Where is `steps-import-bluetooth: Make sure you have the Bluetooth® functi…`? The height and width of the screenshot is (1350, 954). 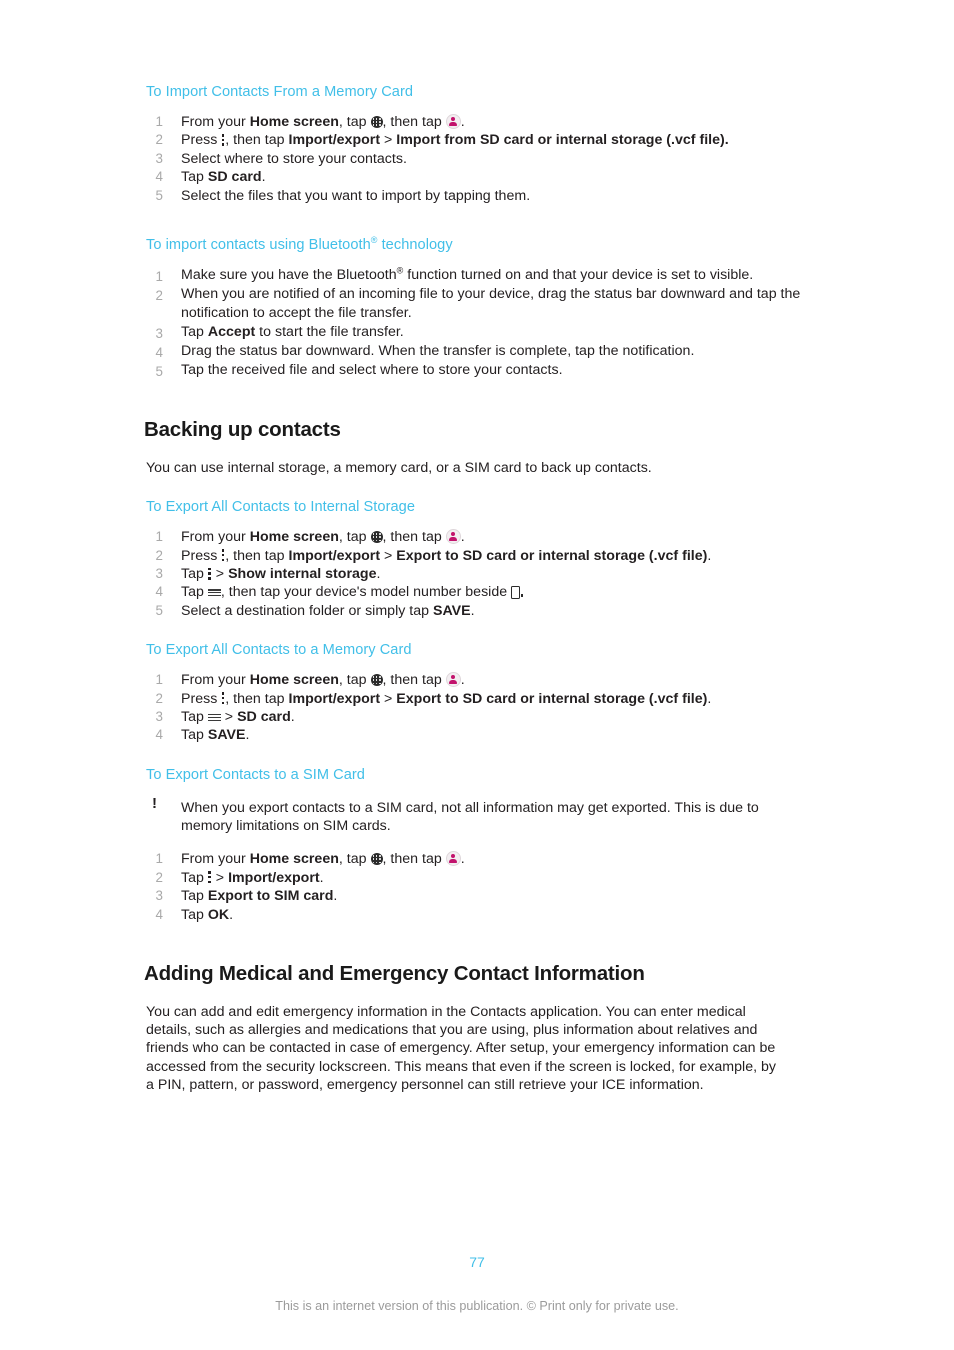
steps-import-bluetooth: Make sure you have the Bluetooth® functi… is located at coordinates (476, 323).